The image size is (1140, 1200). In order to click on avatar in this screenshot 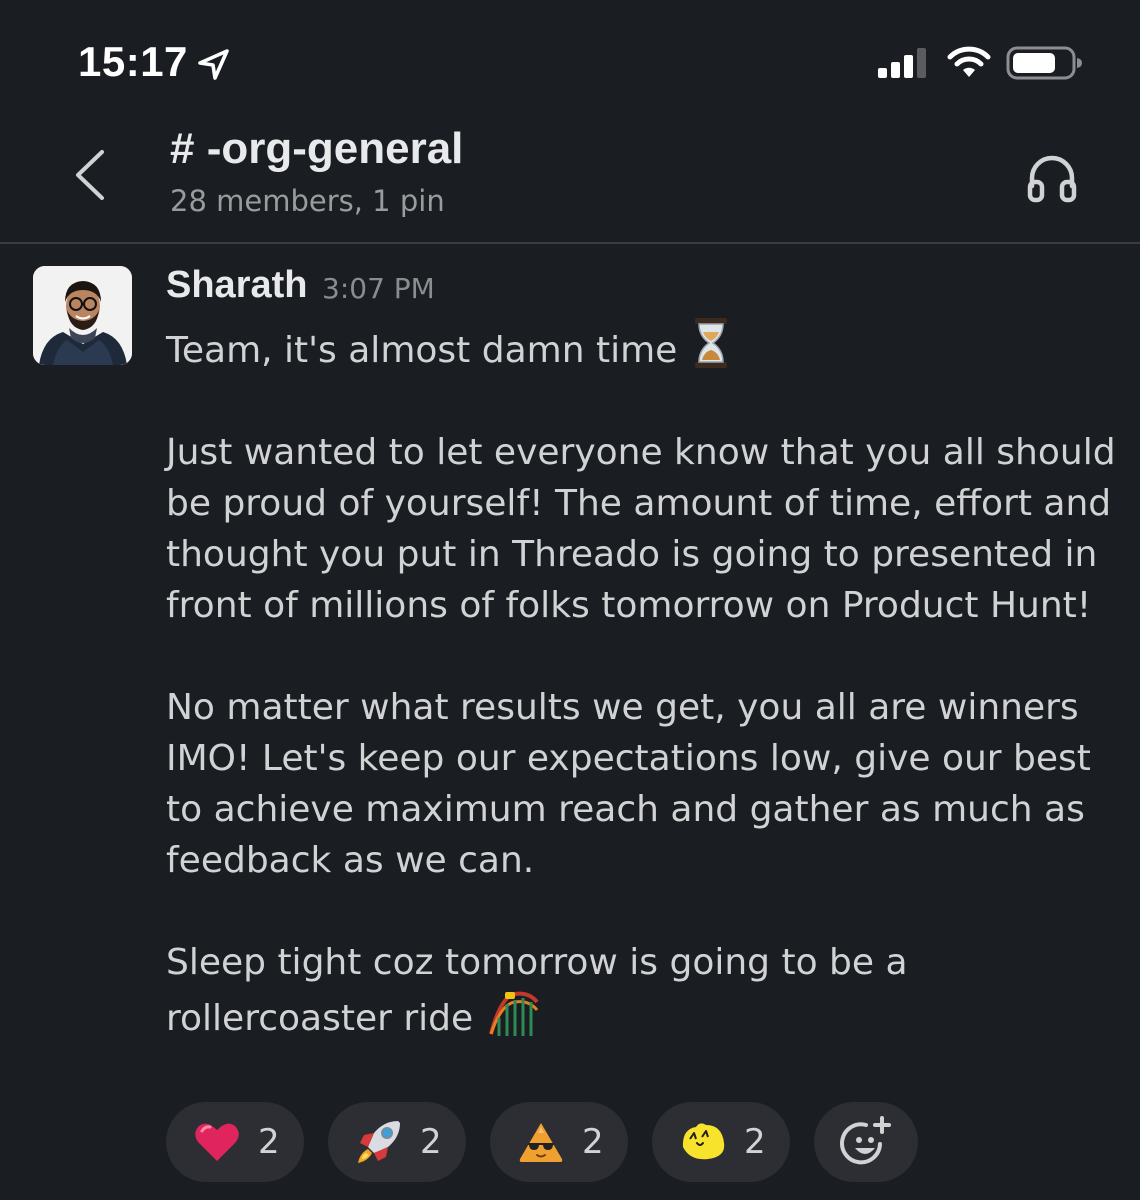, I will do `click(82, 315)`.